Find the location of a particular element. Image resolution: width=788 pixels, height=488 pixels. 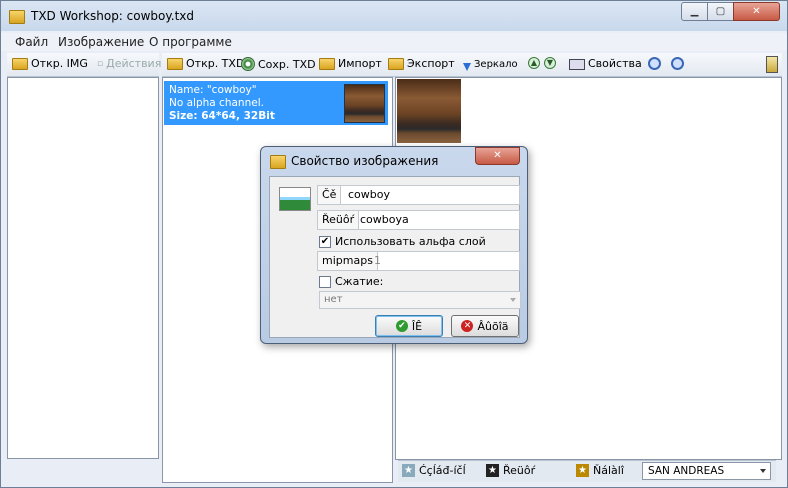

actions-icon: ▫ is located at coordinates (100, 63).